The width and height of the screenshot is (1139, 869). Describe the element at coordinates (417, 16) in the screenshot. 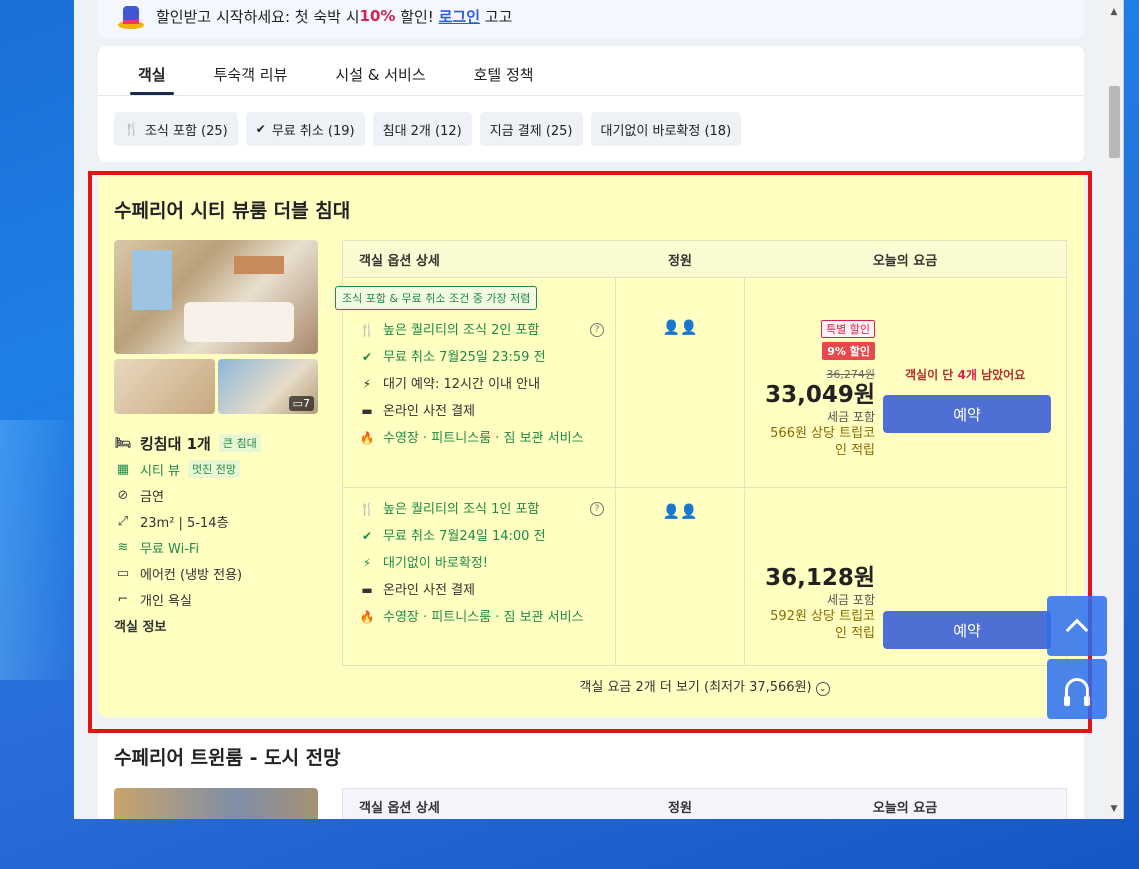

I see `promo-text-mid: 할인!` at that location.